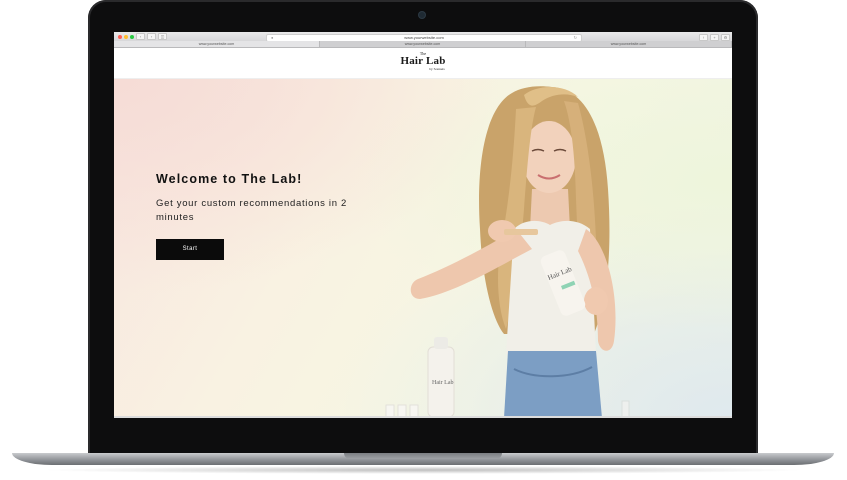 The width and height of the screenshot is (847, 480). What do you see at coordinates (725, 37) in the screenshot?
I see `settings-icon: ⚙` at bounding box center [725, 37].